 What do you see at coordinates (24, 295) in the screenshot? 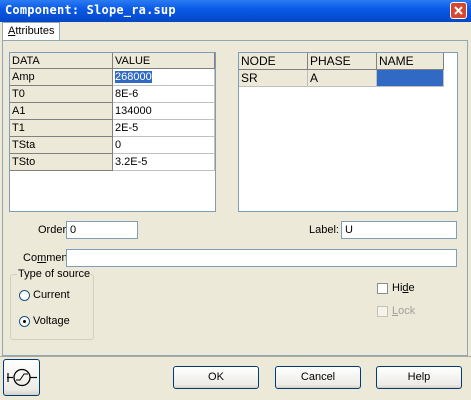
I see `radio-current` at bounding box center [24, 295].